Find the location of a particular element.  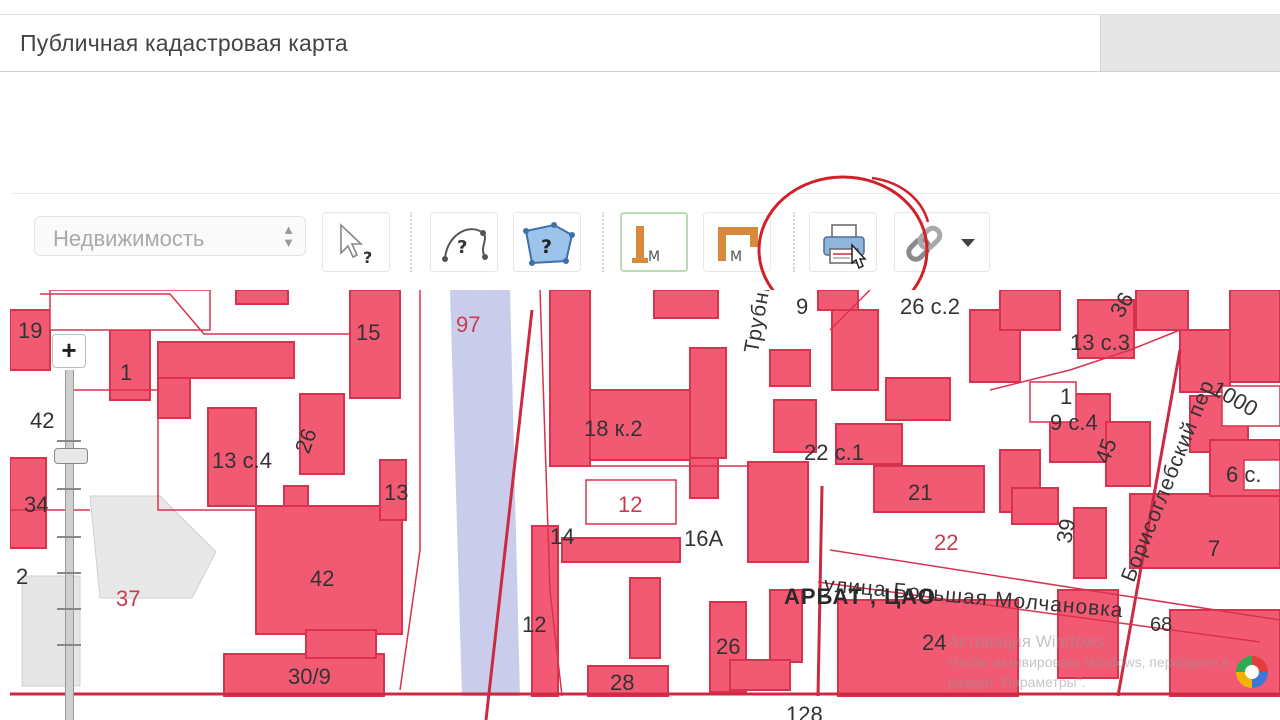

print-button is located at coordinates (843, 242).